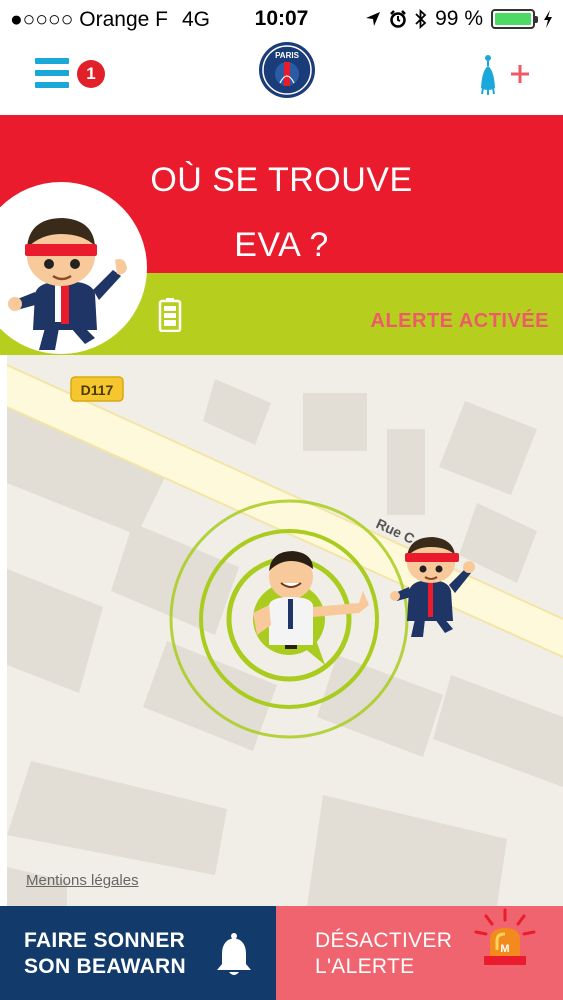 This screenshot has height=1000, width=563. I want to click on battery-icon, so click(514, 19).